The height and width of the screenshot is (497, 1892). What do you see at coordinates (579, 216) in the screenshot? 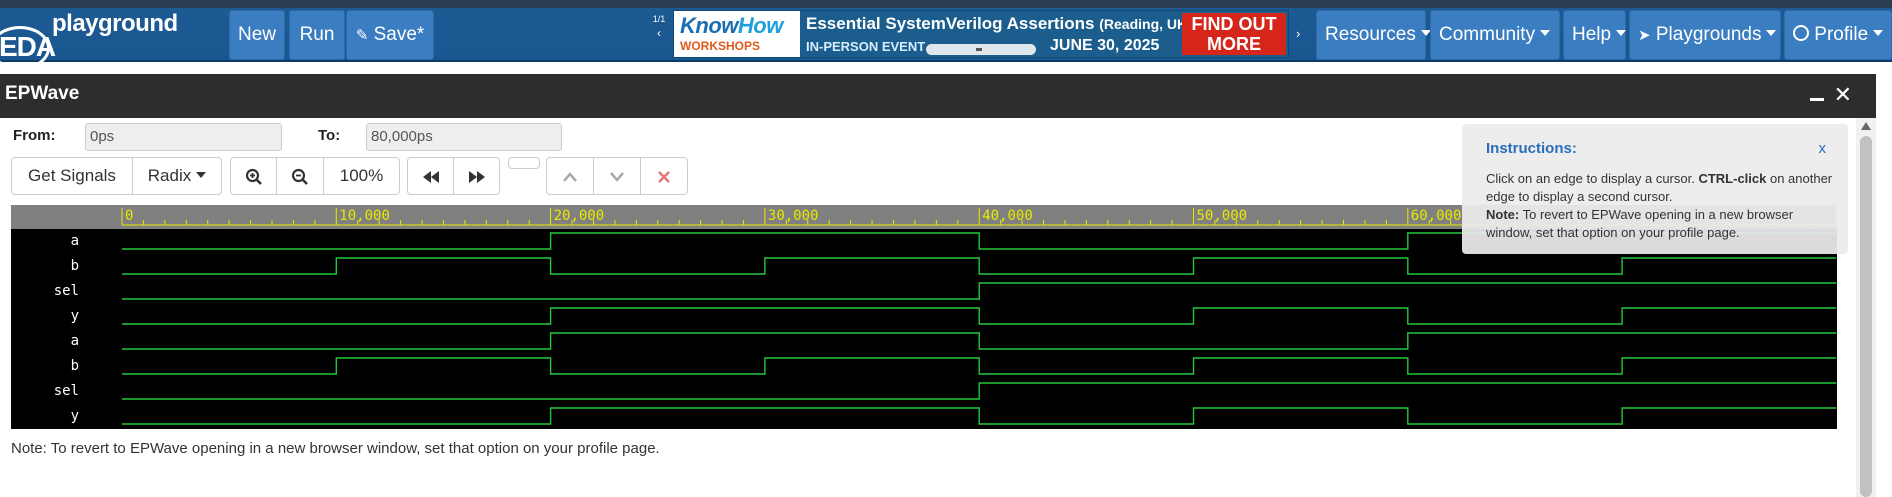
I see `ruler-label: 20,000` at bounding box center [579, 216].